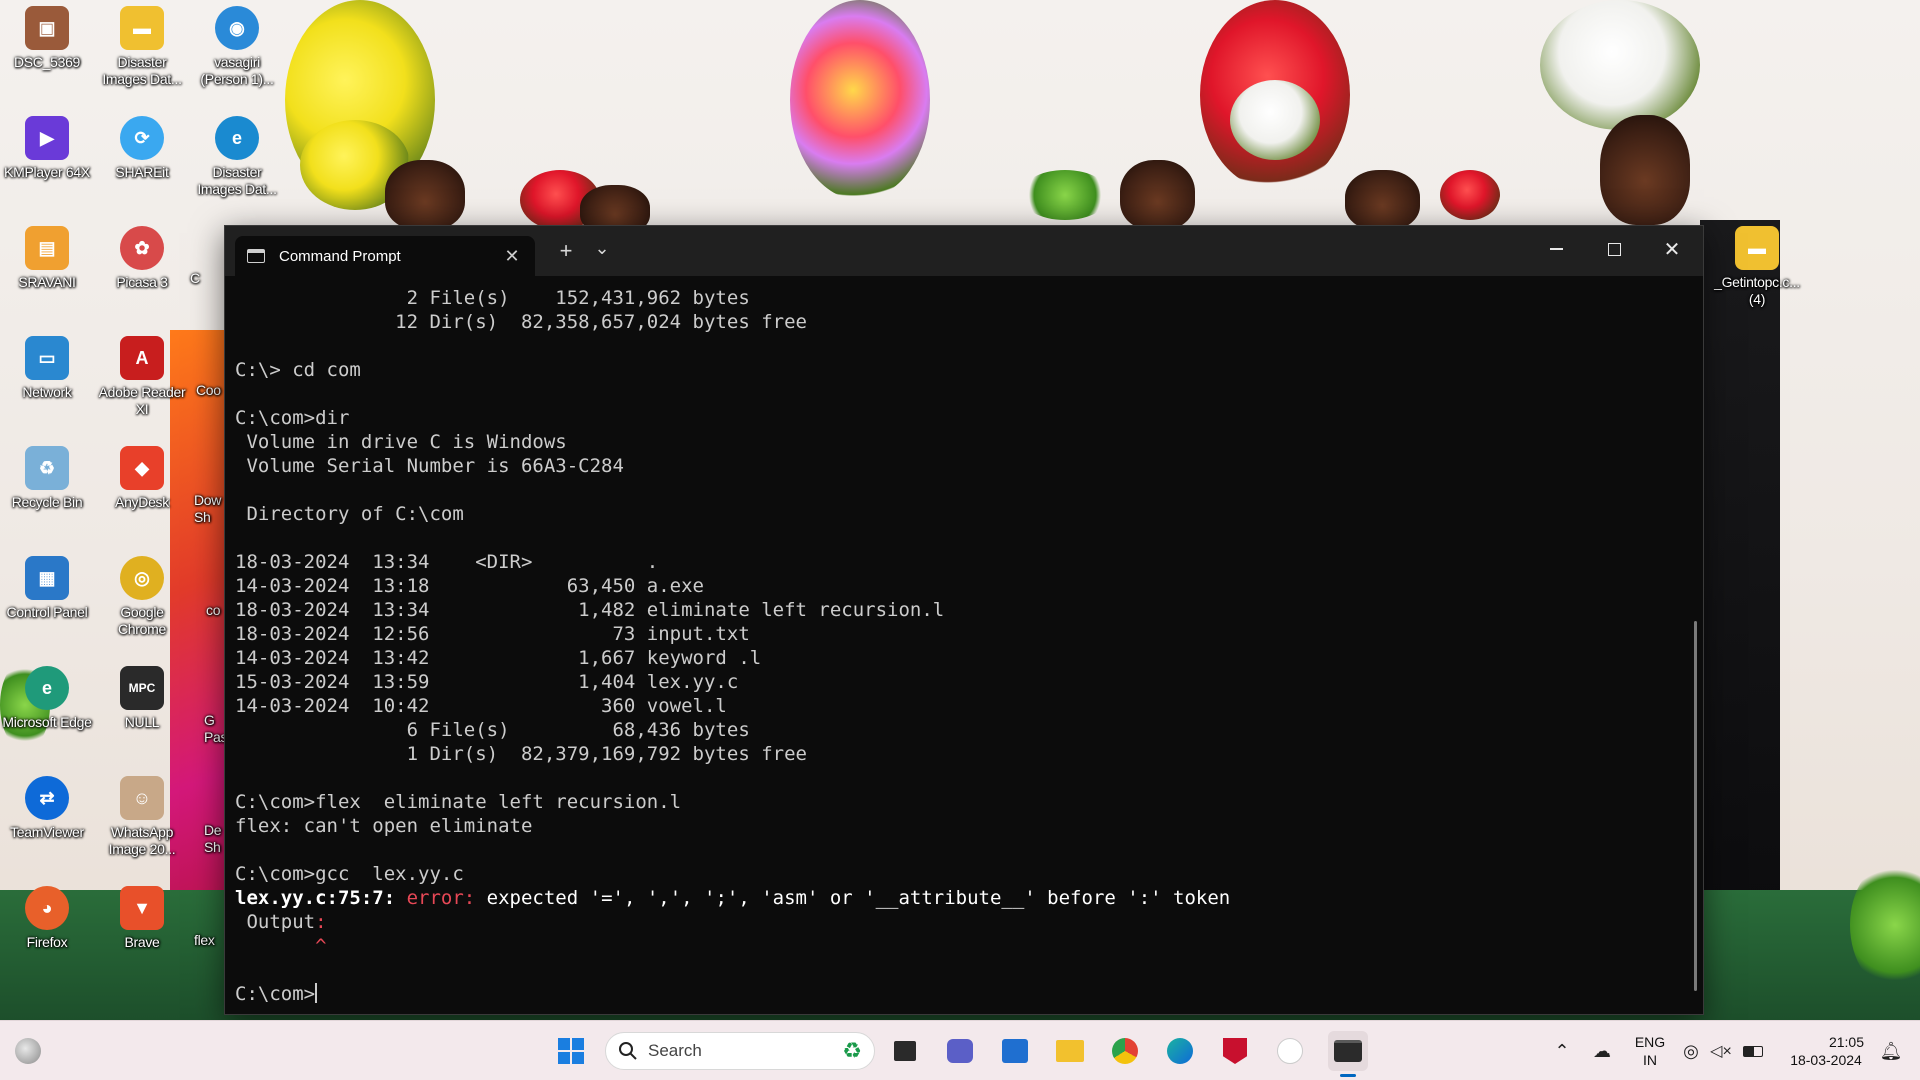 This screenshot has height=1080, width=1920. What do you see at coordinates (349, 514) in the screenshot?
I see `console-line: Directory of C:\com` at bounding box center [349, 514].